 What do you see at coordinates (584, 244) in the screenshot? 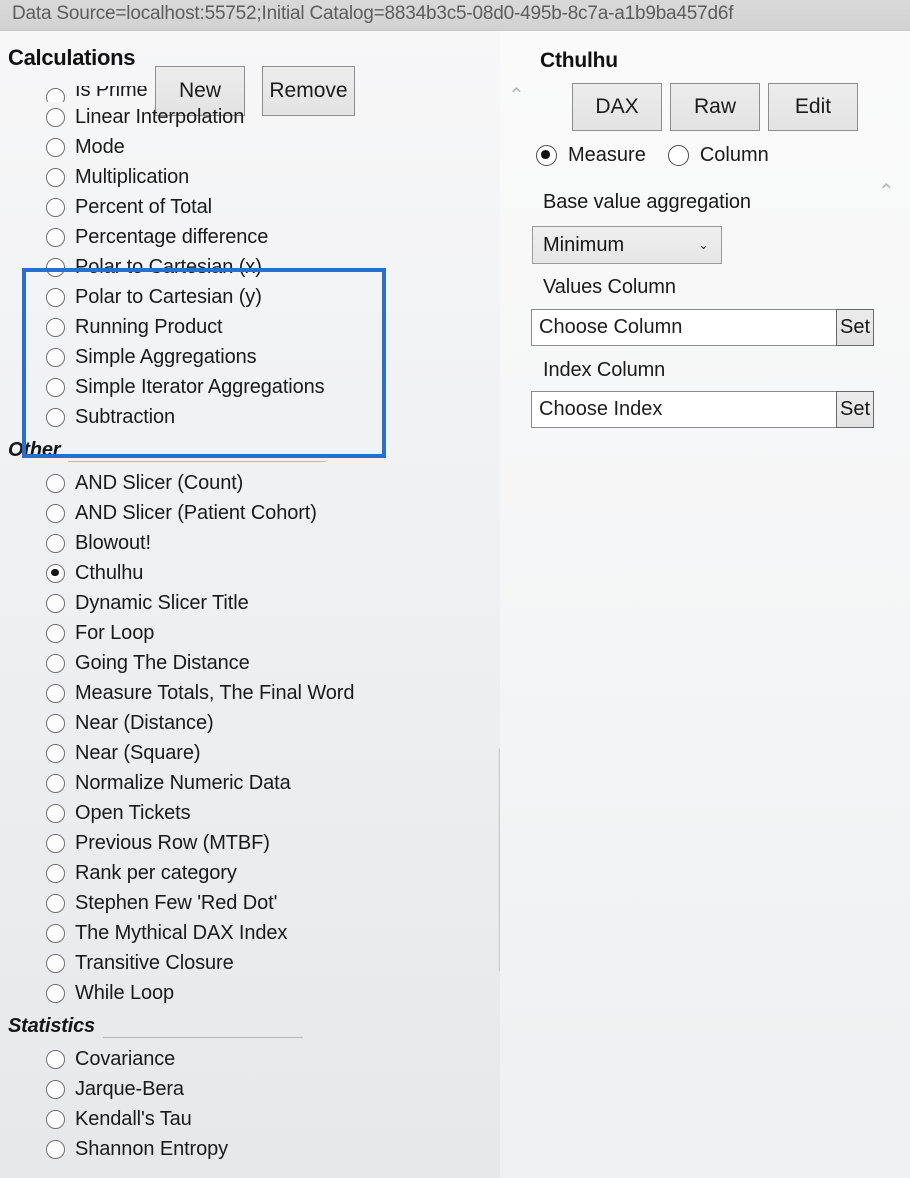
I see `base-value-aggregation-value: Minimum` at bounding box center [584, 244].